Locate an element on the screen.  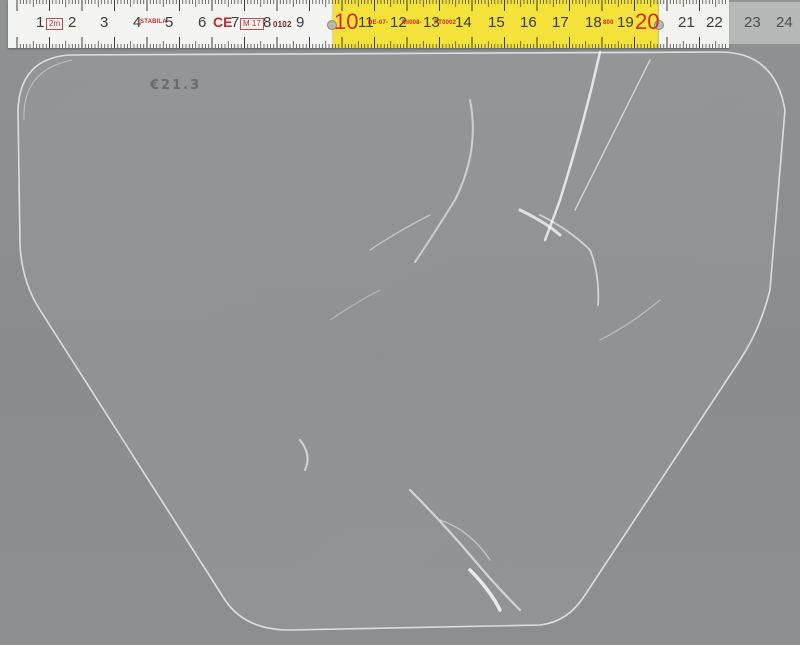
ruler-number: 19 is located at coordinates (625, 22).